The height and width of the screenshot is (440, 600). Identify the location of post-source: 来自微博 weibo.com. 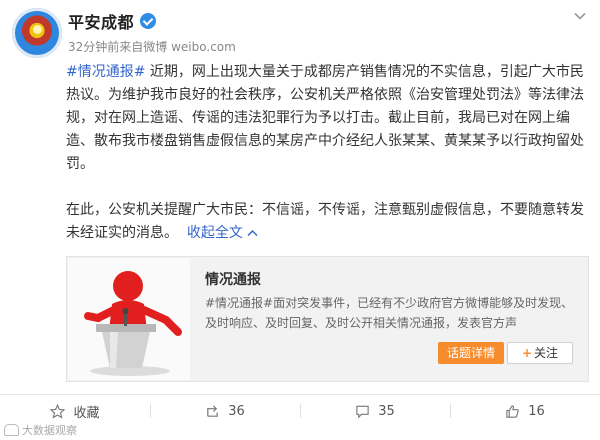
(177, 47).